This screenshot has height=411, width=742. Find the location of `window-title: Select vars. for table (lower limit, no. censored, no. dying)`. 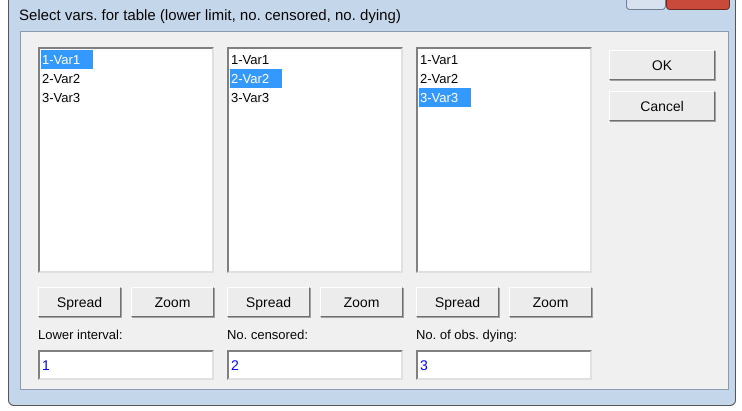

window-title: Select vars. for table (lower limit, no. censored, no. dying) is located at coordinates (210, 15).